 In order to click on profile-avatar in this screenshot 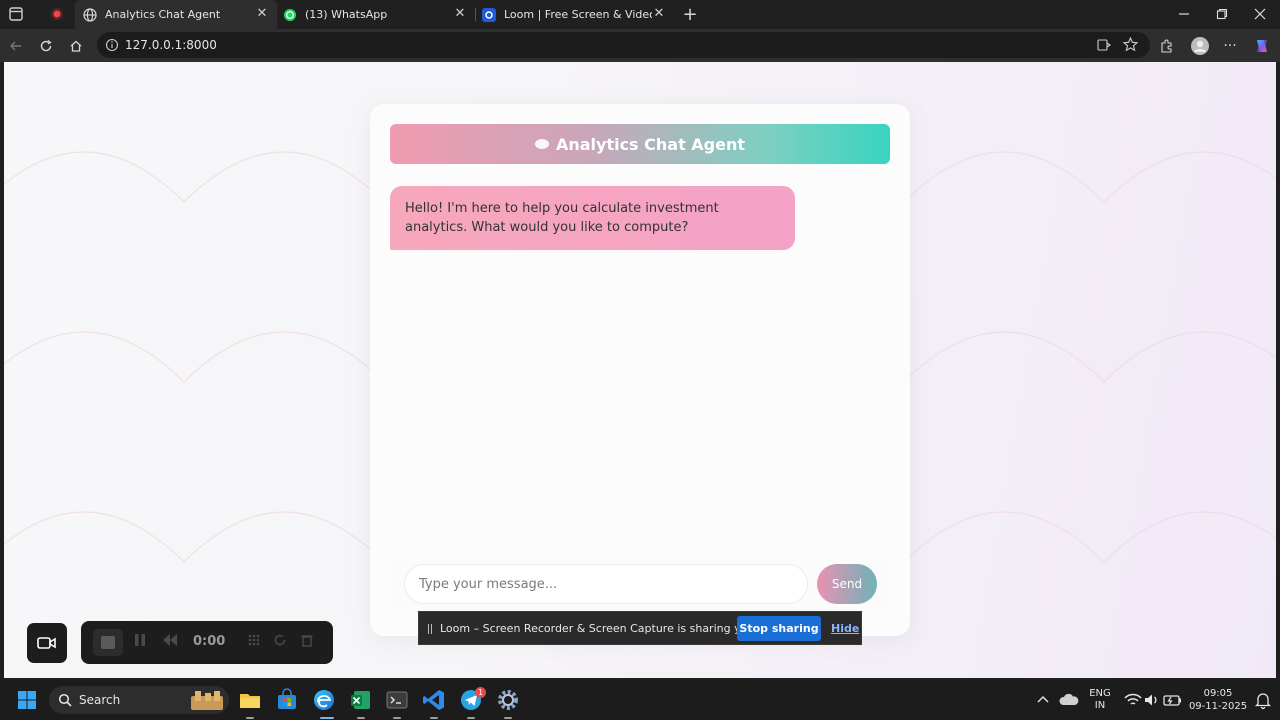, I will do `click(1200, 46)`.